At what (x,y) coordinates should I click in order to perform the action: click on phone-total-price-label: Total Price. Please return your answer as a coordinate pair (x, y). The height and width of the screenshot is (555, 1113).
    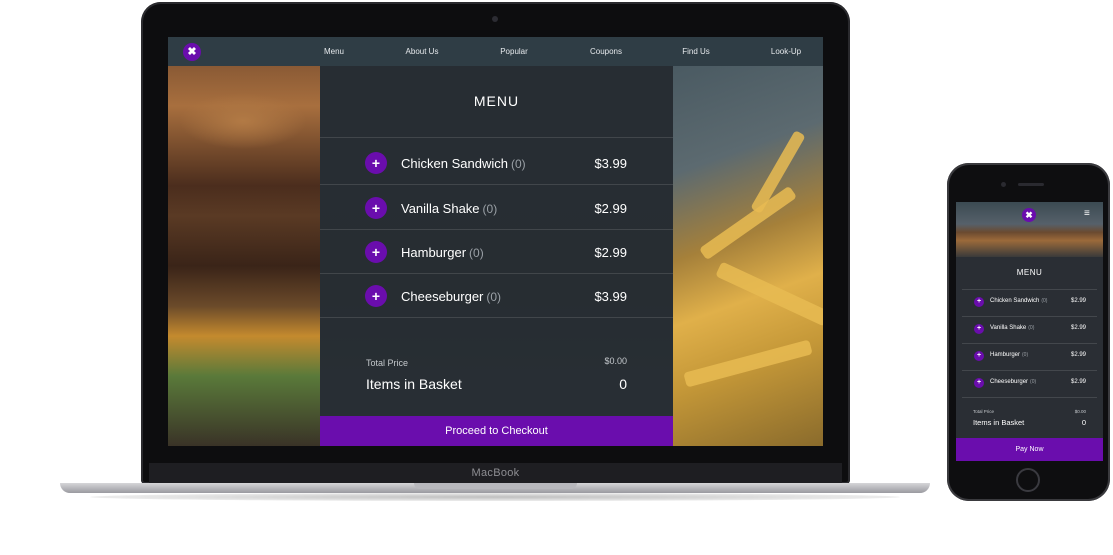
    Looking at the image, I should click on (984, 411).